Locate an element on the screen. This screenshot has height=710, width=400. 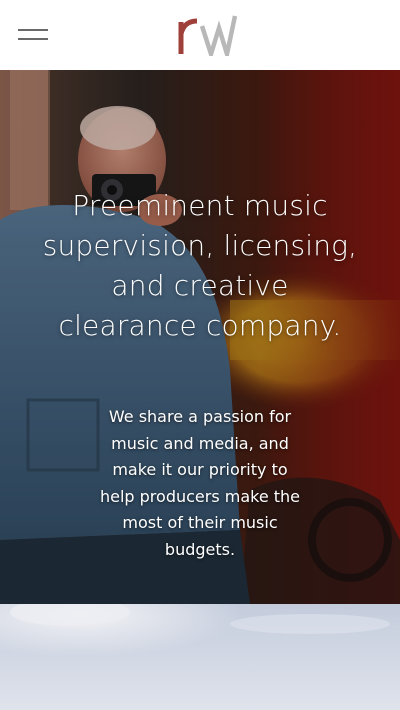
hamburger-menu-button is located at coordinates (33, 35).